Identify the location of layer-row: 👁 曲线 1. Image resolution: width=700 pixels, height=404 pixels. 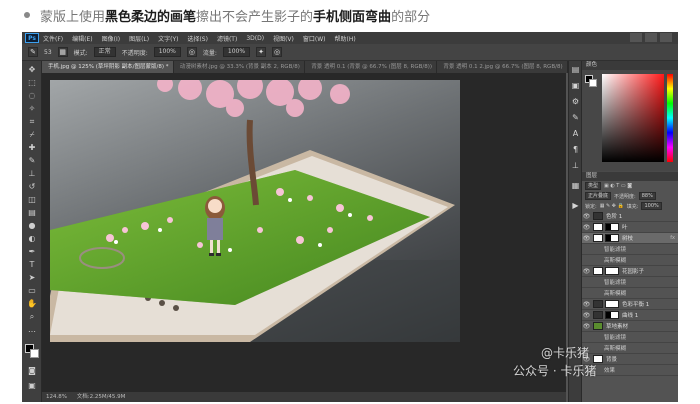
(630, 315).